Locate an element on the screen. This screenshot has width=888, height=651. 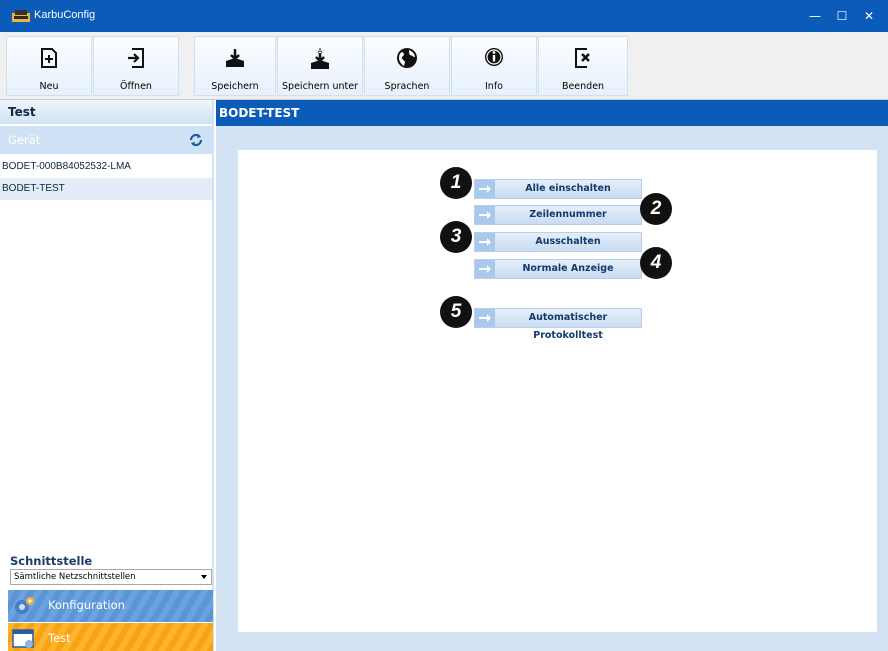
open-icon is located at coordinates (136, 58).